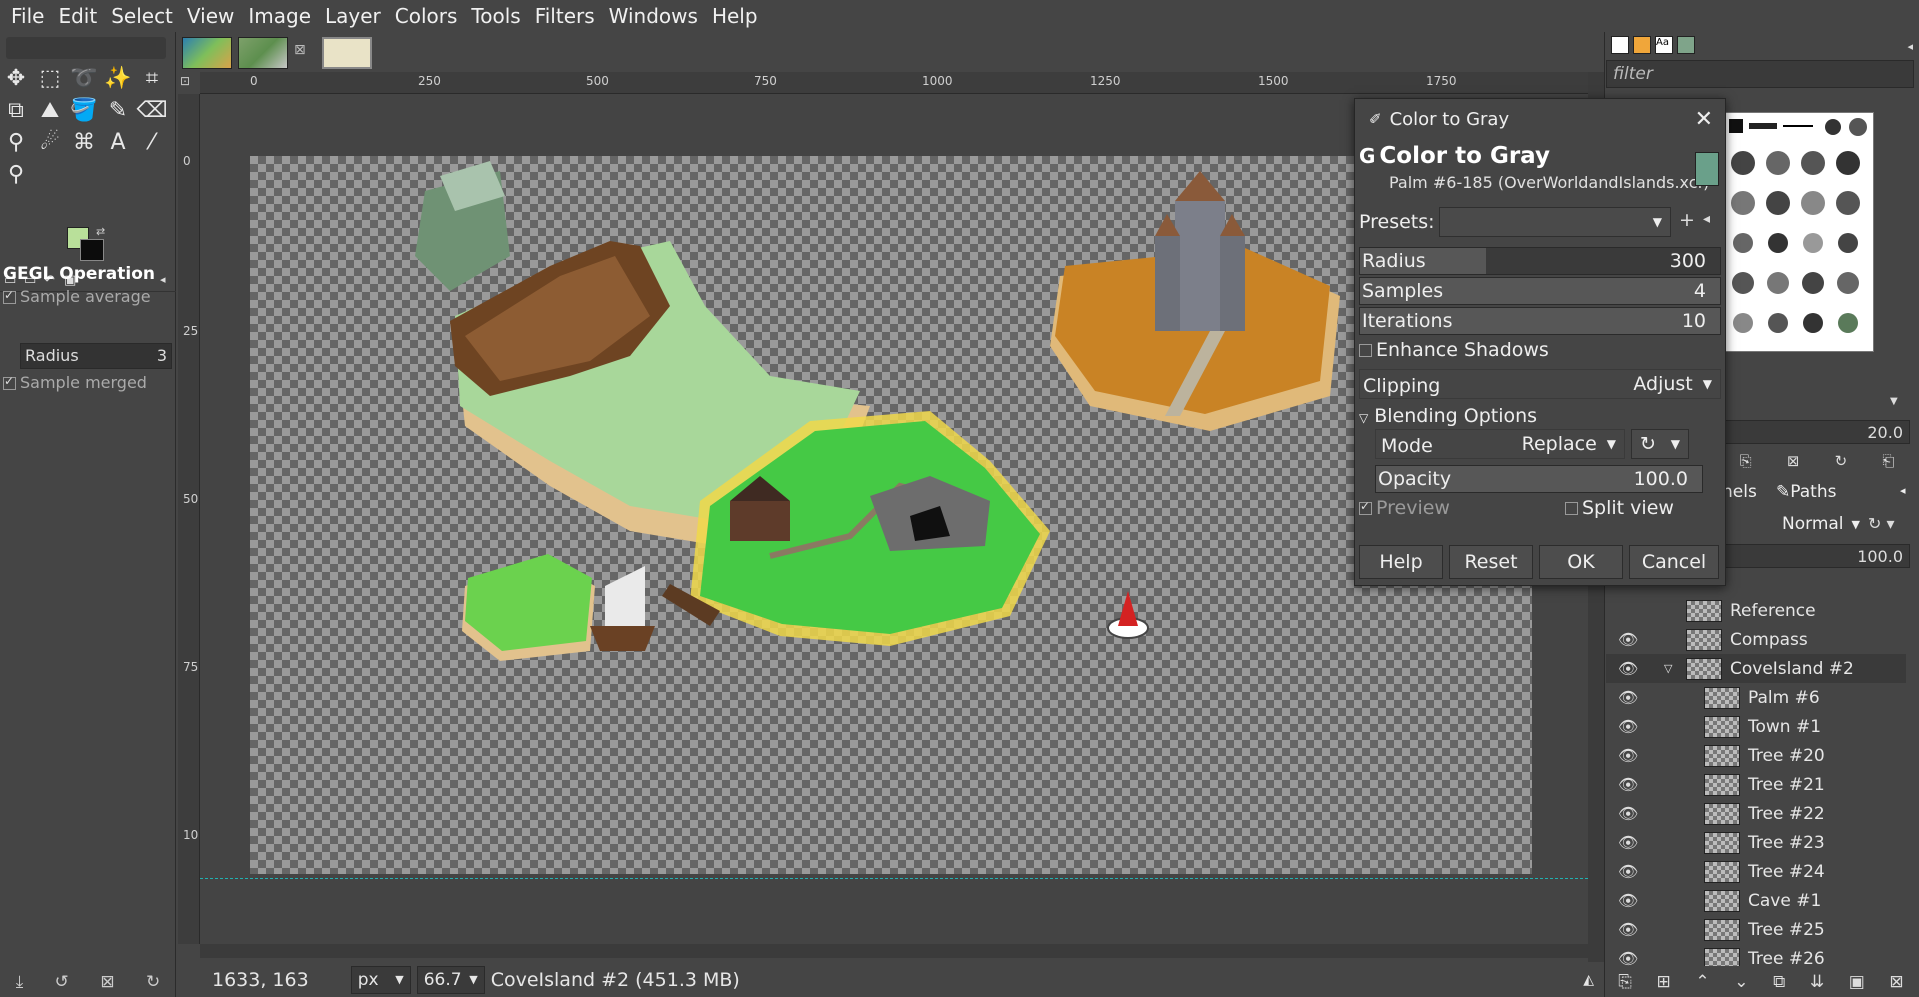 Image resolution: width=1919 pixels, height=997 pixels. I want to click on close-tab-icon: ⊠, so click(300, 50).